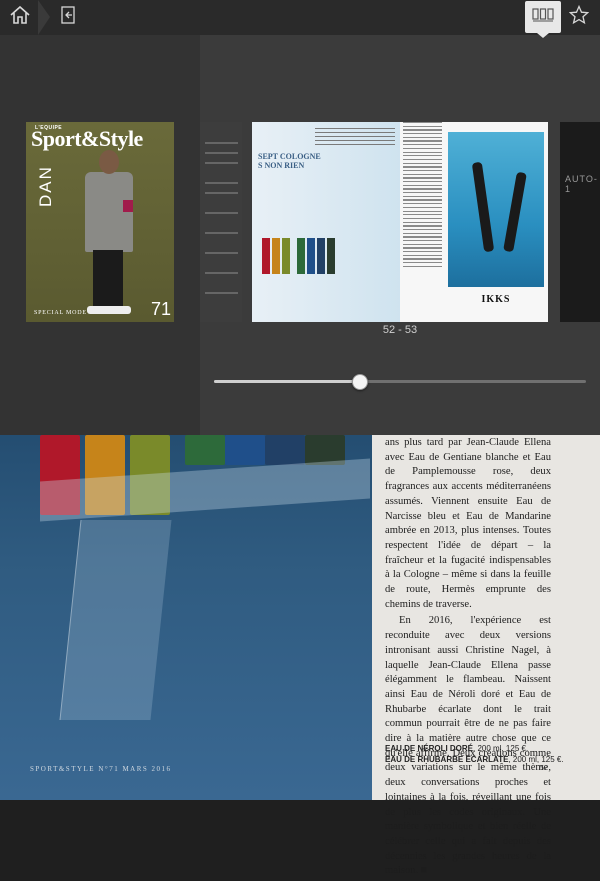  Describe the element at coordinates (205, 450) in the screenshot. I see `bottle-green` at that location.